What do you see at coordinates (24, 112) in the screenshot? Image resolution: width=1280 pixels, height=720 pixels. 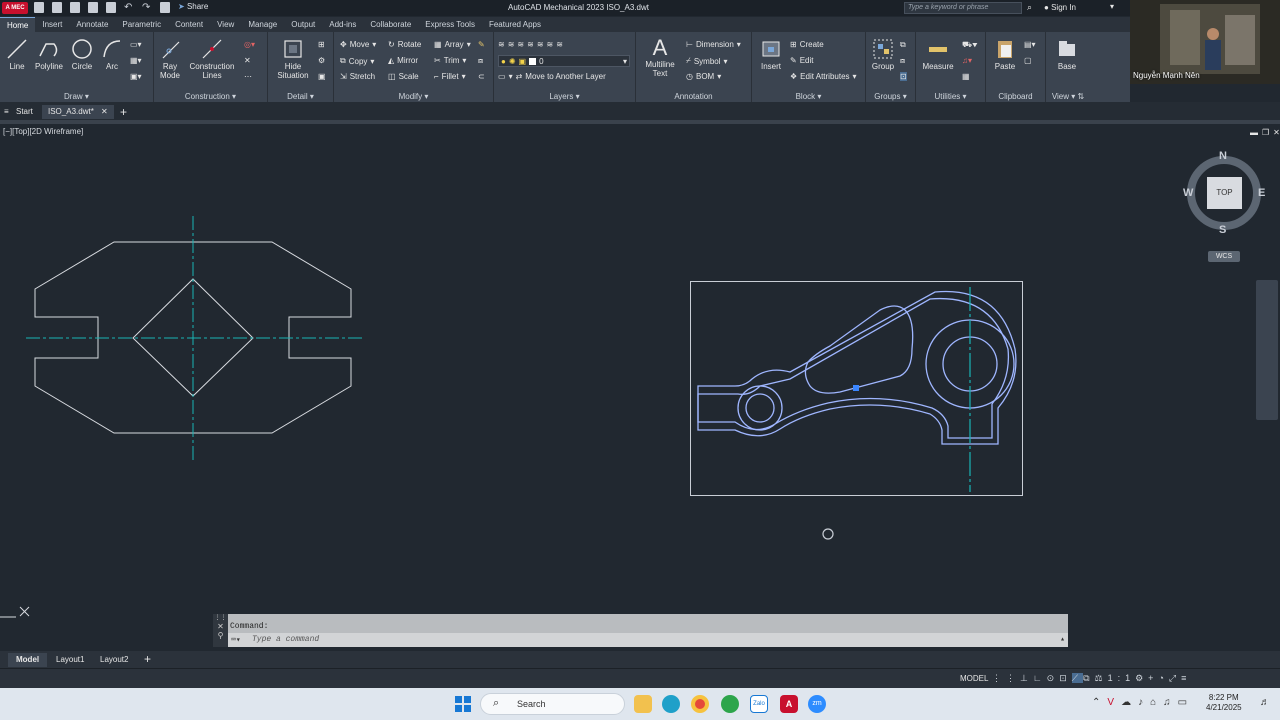 I see `tab-start: Start` at bounding box center [24, 112].